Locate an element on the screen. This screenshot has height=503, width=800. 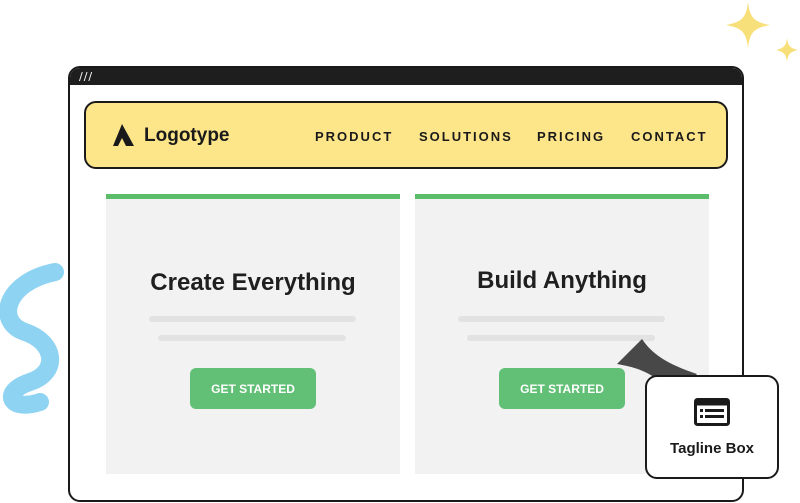
tagline-label: Tagline Box is located at coordinates (712, 448).